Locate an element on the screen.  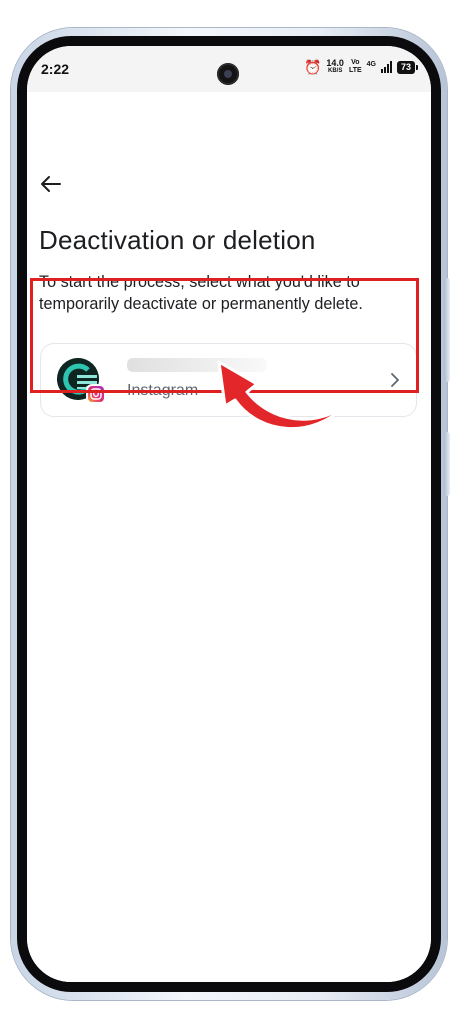
power-button is located at coordinates (447, 464).